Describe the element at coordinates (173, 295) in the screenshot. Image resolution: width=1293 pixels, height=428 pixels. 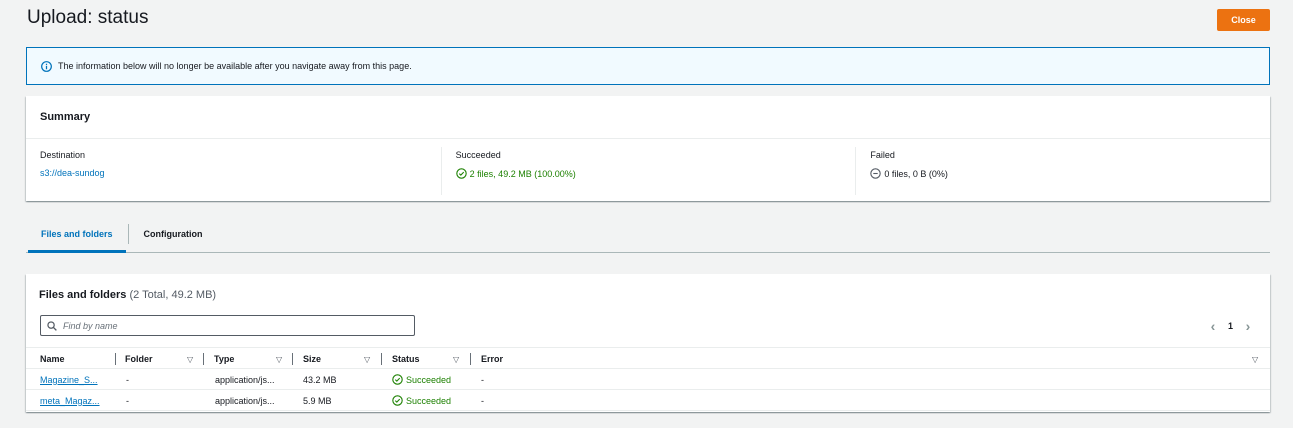
I see `files-count: (2 Total, 49.2 MB)` at that location.